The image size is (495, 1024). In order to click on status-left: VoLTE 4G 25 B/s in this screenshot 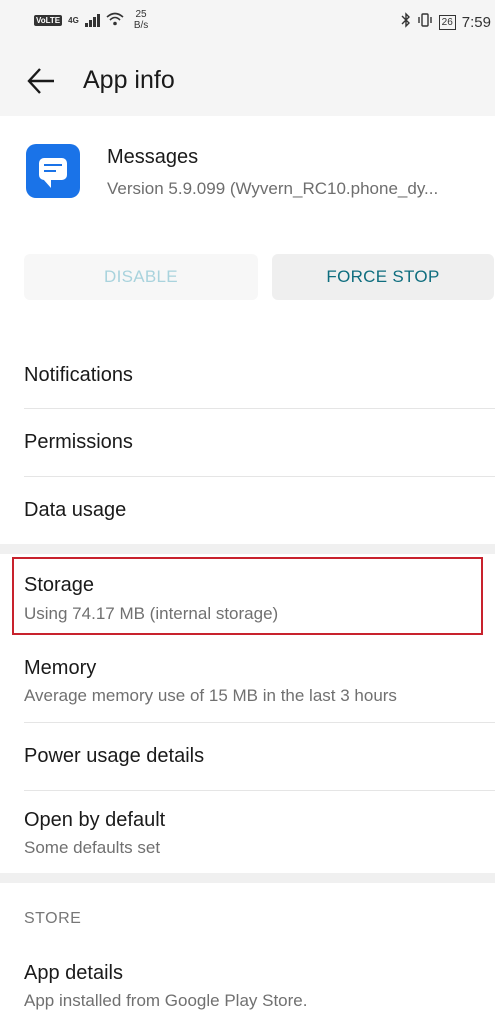, I will do `click(91, 20)`.